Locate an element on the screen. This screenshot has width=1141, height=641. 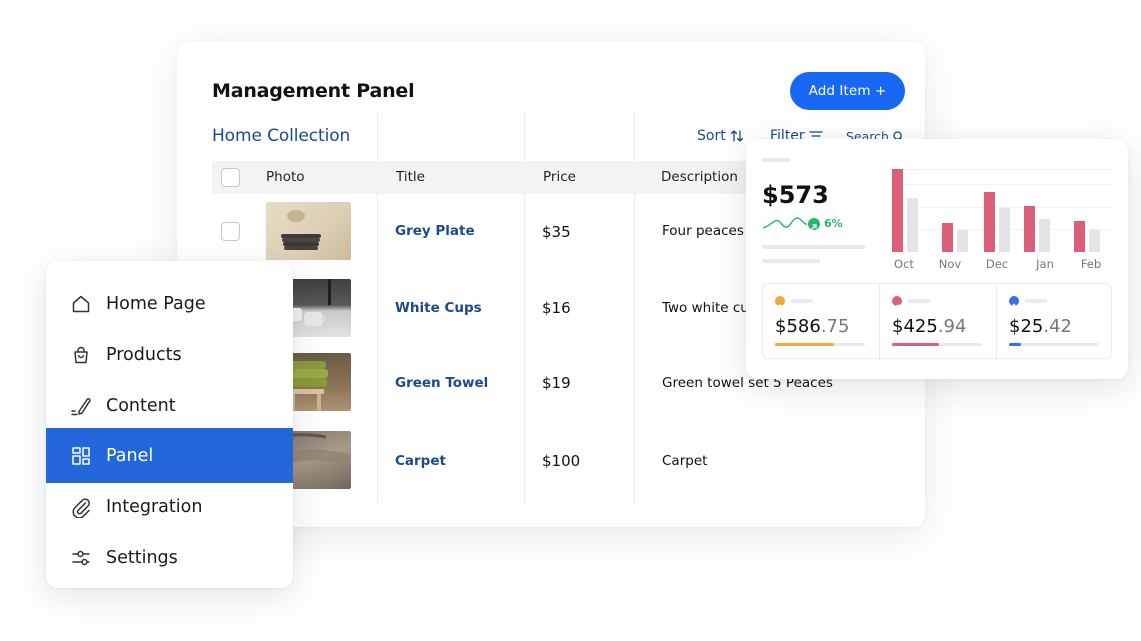
total-value: $573 is located at coordinates (795, 195).